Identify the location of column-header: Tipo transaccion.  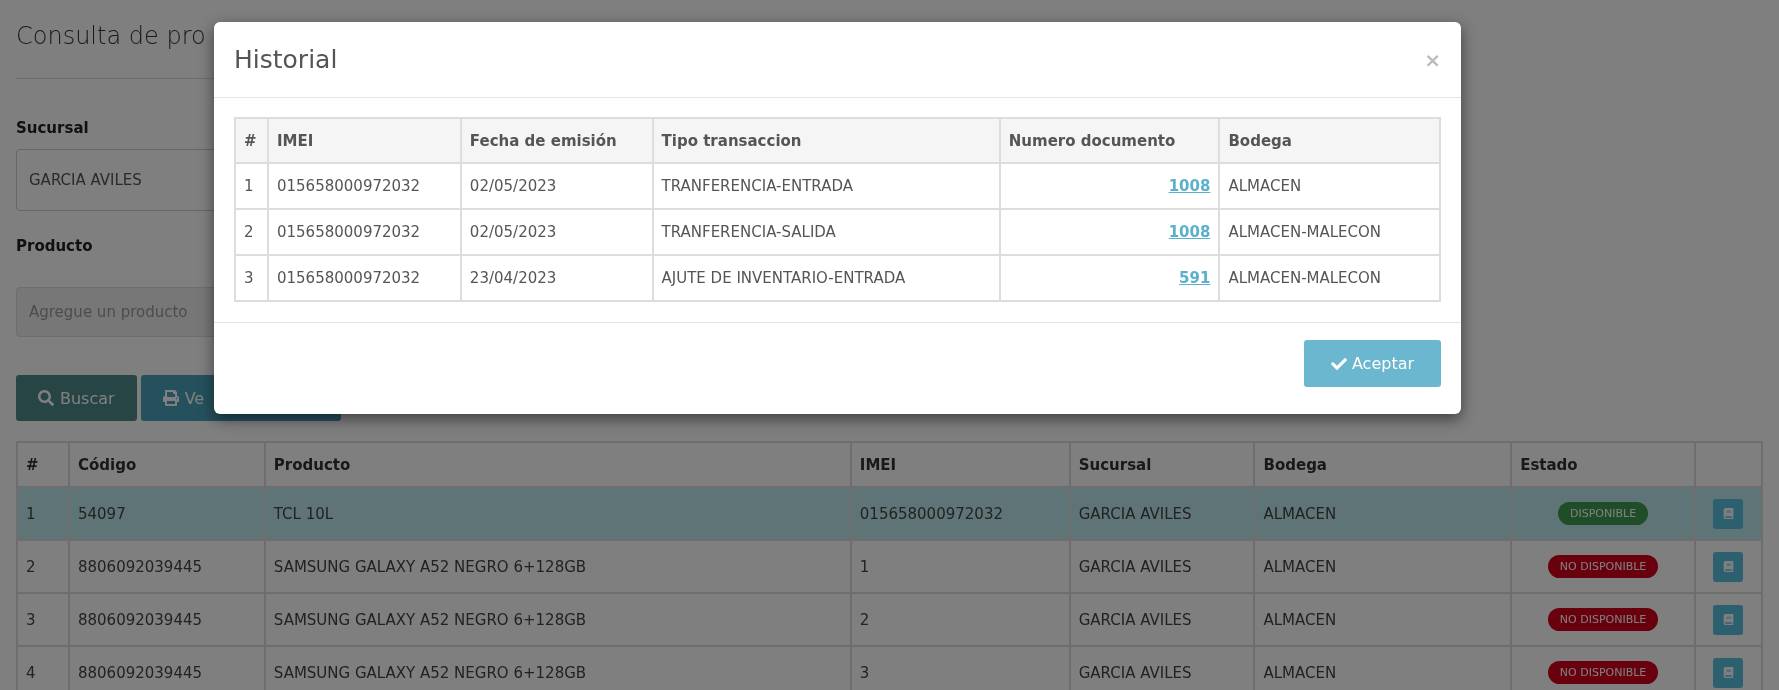
(826, 140).